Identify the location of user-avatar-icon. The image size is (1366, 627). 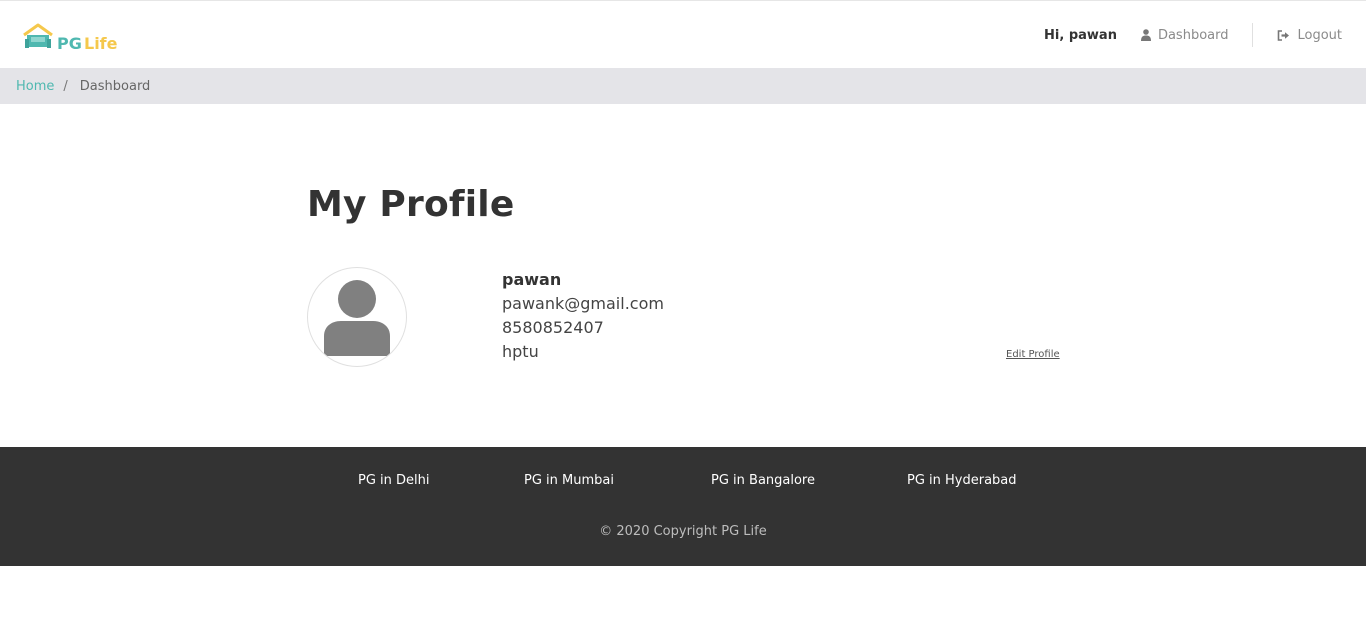
(357, 318).